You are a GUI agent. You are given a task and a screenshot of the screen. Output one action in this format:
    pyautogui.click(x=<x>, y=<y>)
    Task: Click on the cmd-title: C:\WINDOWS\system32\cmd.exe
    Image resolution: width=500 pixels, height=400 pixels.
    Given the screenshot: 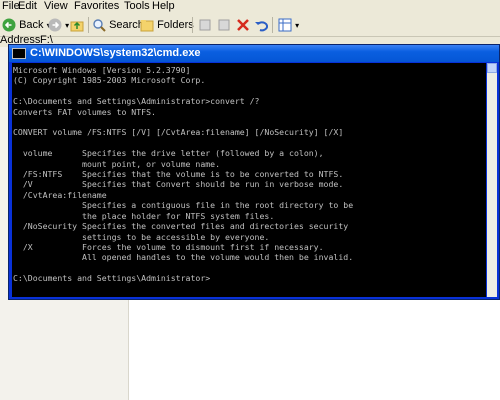 What is the action you would take?
    pyautogui.click(x=115, y=53)
    